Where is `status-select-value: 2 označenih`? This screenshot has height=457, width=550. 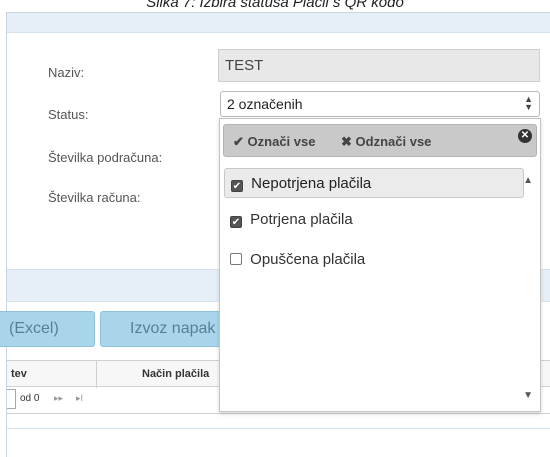
status-select-value: 2 označenih is located at coordinates (265, 104).